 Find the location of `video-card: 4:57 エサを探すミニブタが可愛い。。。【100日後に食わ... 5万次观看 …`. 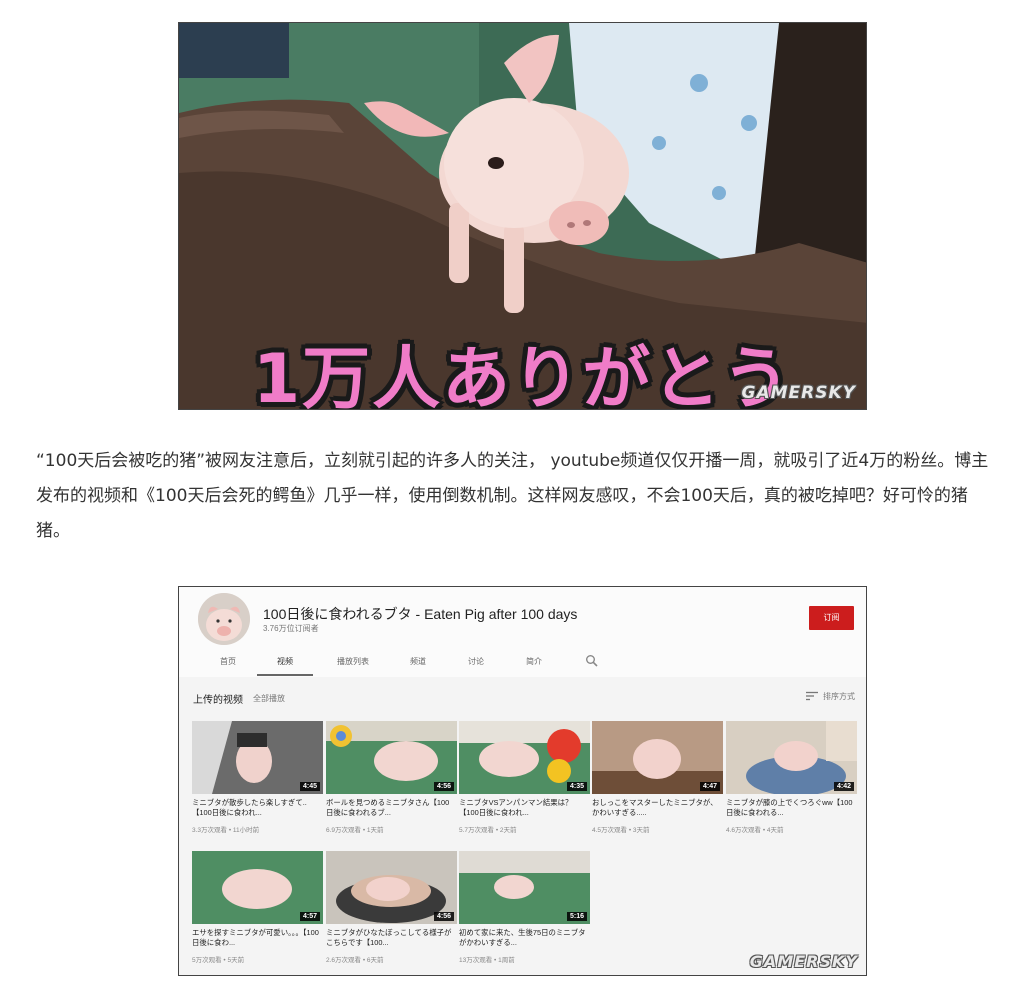

video-card: 4:57 エサを探すミニブタが可愛い。。。【100日後に食わ... 5万次观看 … is located at coordinates (257, 913).